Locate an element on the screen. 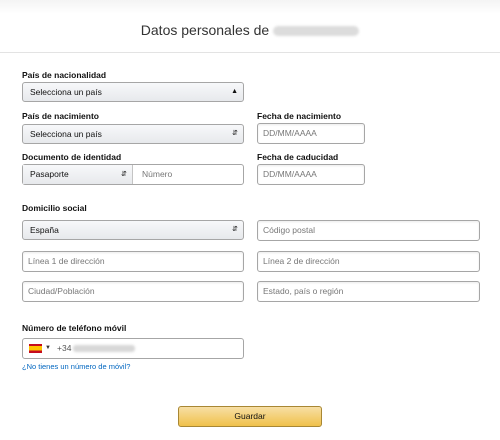 This screenshot has height=440, width=500. address-country-select: España ⇵ is located at coordinates (133, 230).